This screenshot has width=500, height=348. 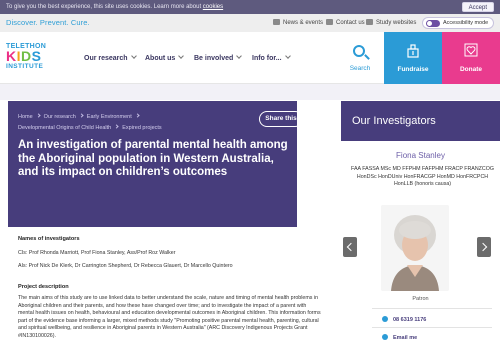 I want to click on logo: TELETHON KIDS INSTITUTE, so click(x=36, y=61).